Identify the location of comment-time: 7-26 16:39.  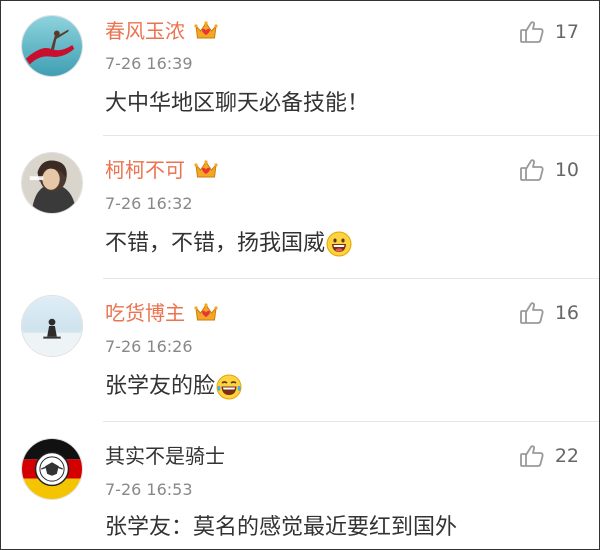
(149, 63).